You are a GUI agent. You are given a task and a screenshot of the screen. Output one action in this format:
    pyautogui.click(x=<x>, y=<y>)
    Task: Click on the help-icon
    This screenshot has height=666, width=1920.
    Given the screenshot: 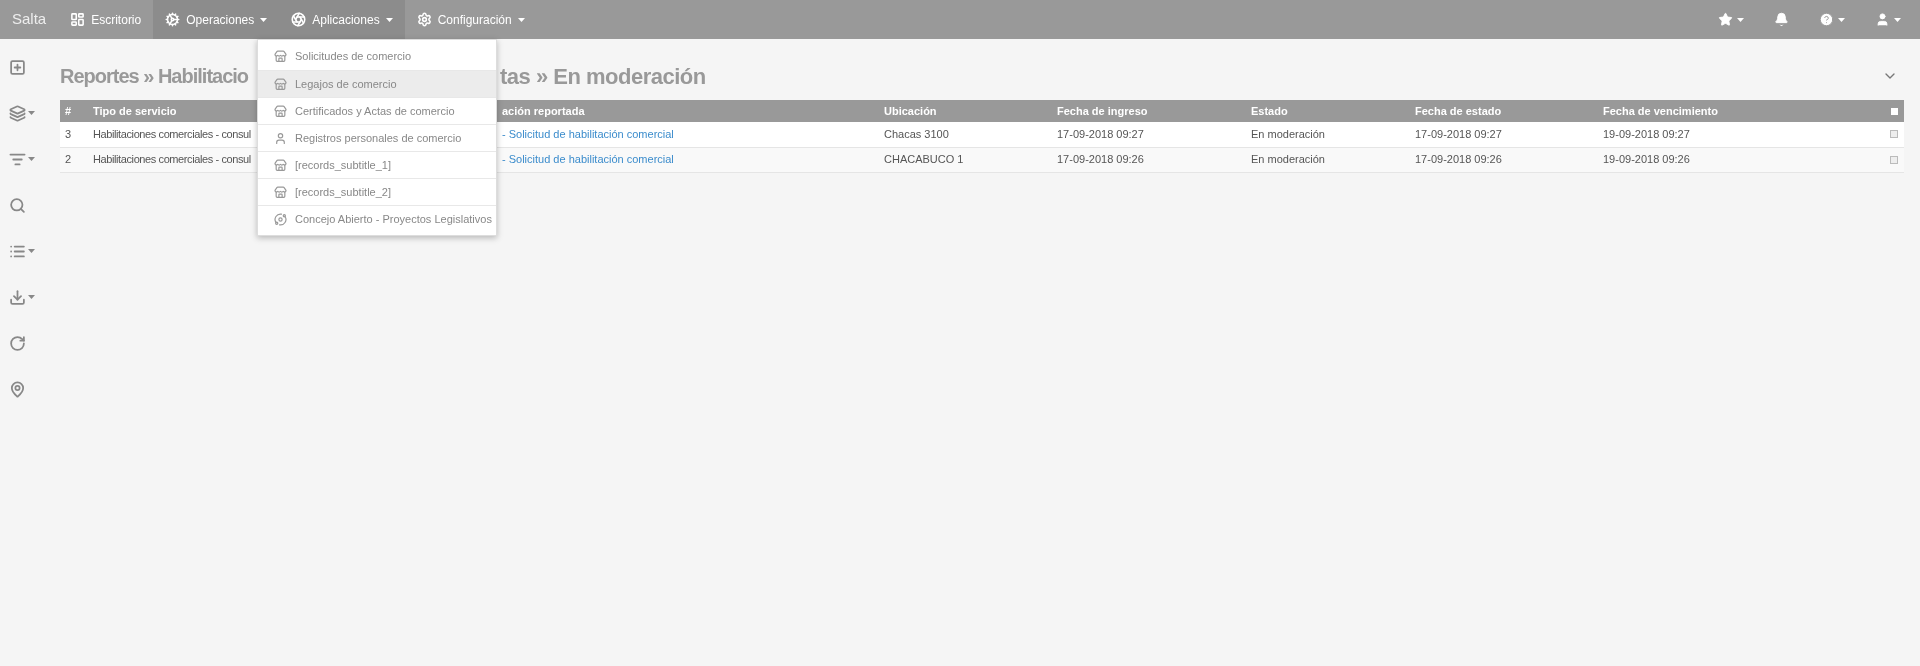 What is the action you would take?
    pyautogui.click(x=1826, y=19)
    